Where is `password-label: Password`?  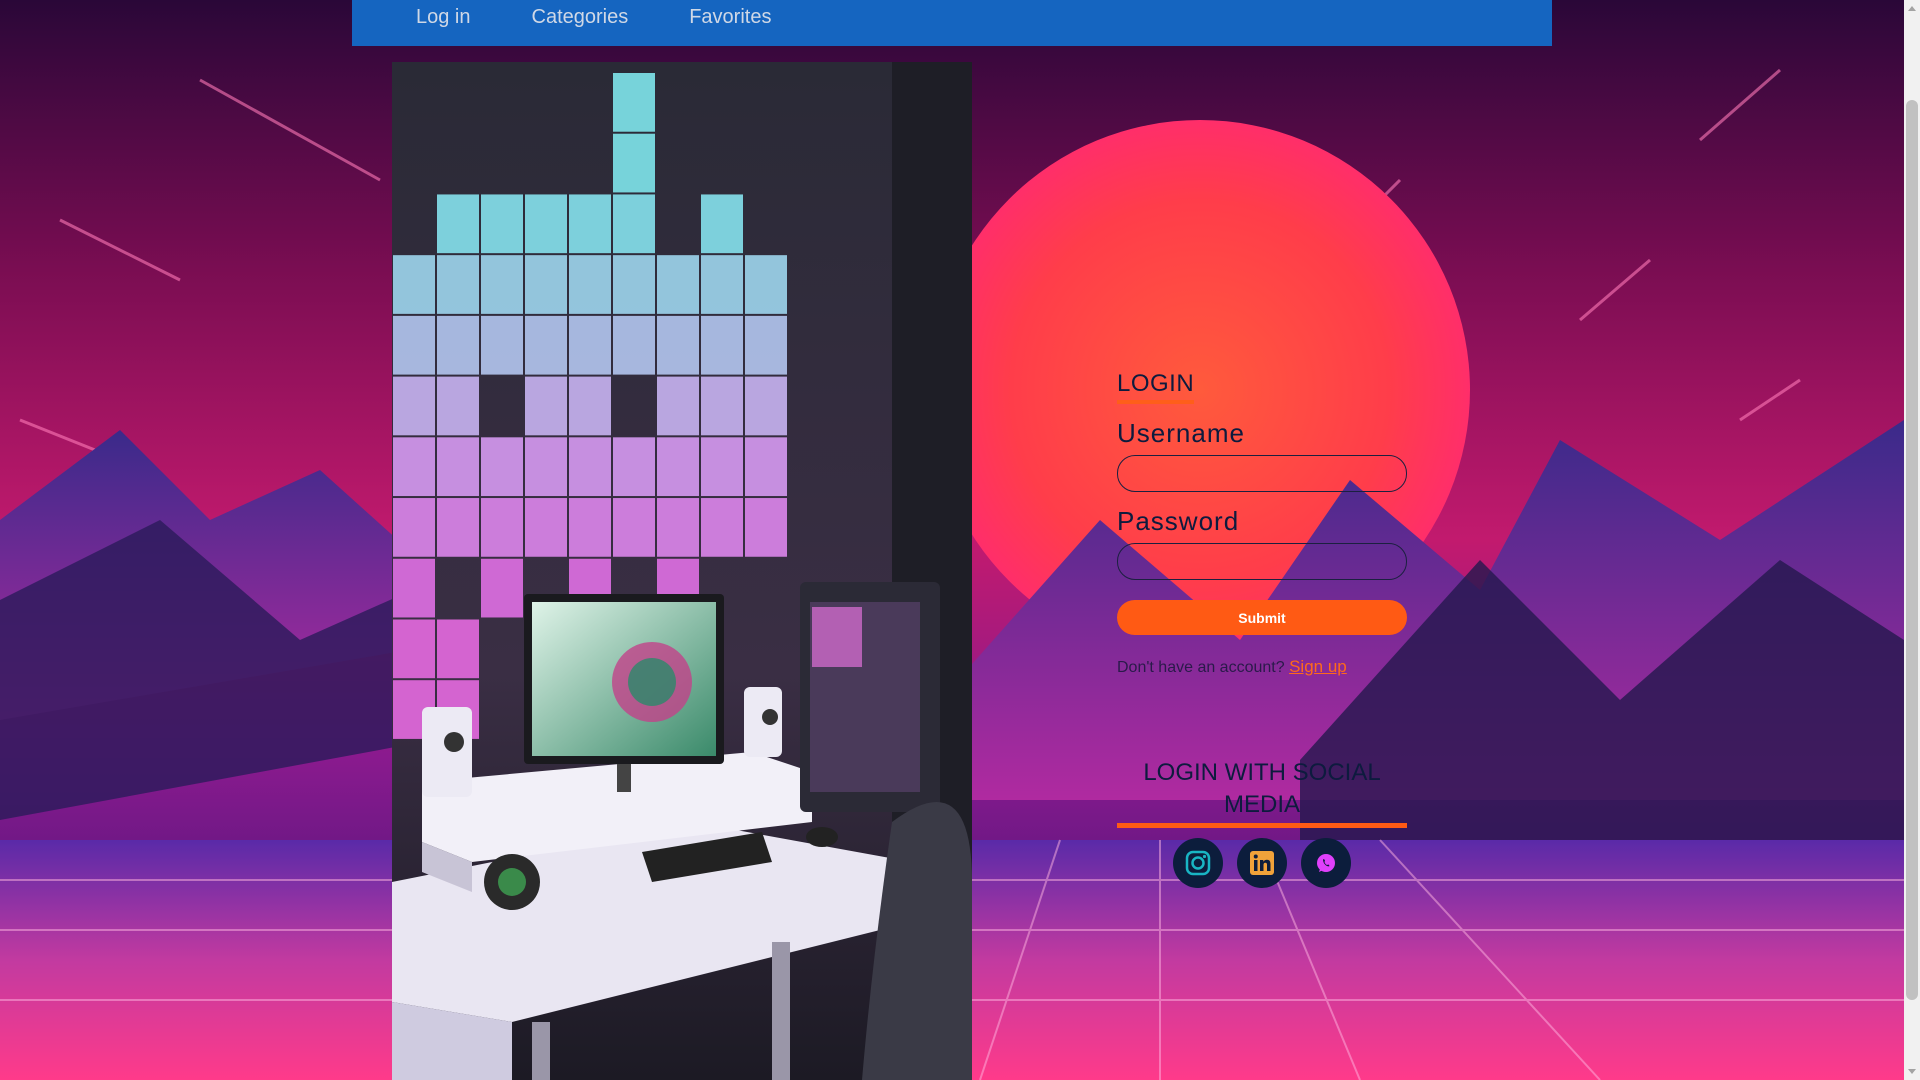 password-label: Password is located at coordinates (1178, 521).